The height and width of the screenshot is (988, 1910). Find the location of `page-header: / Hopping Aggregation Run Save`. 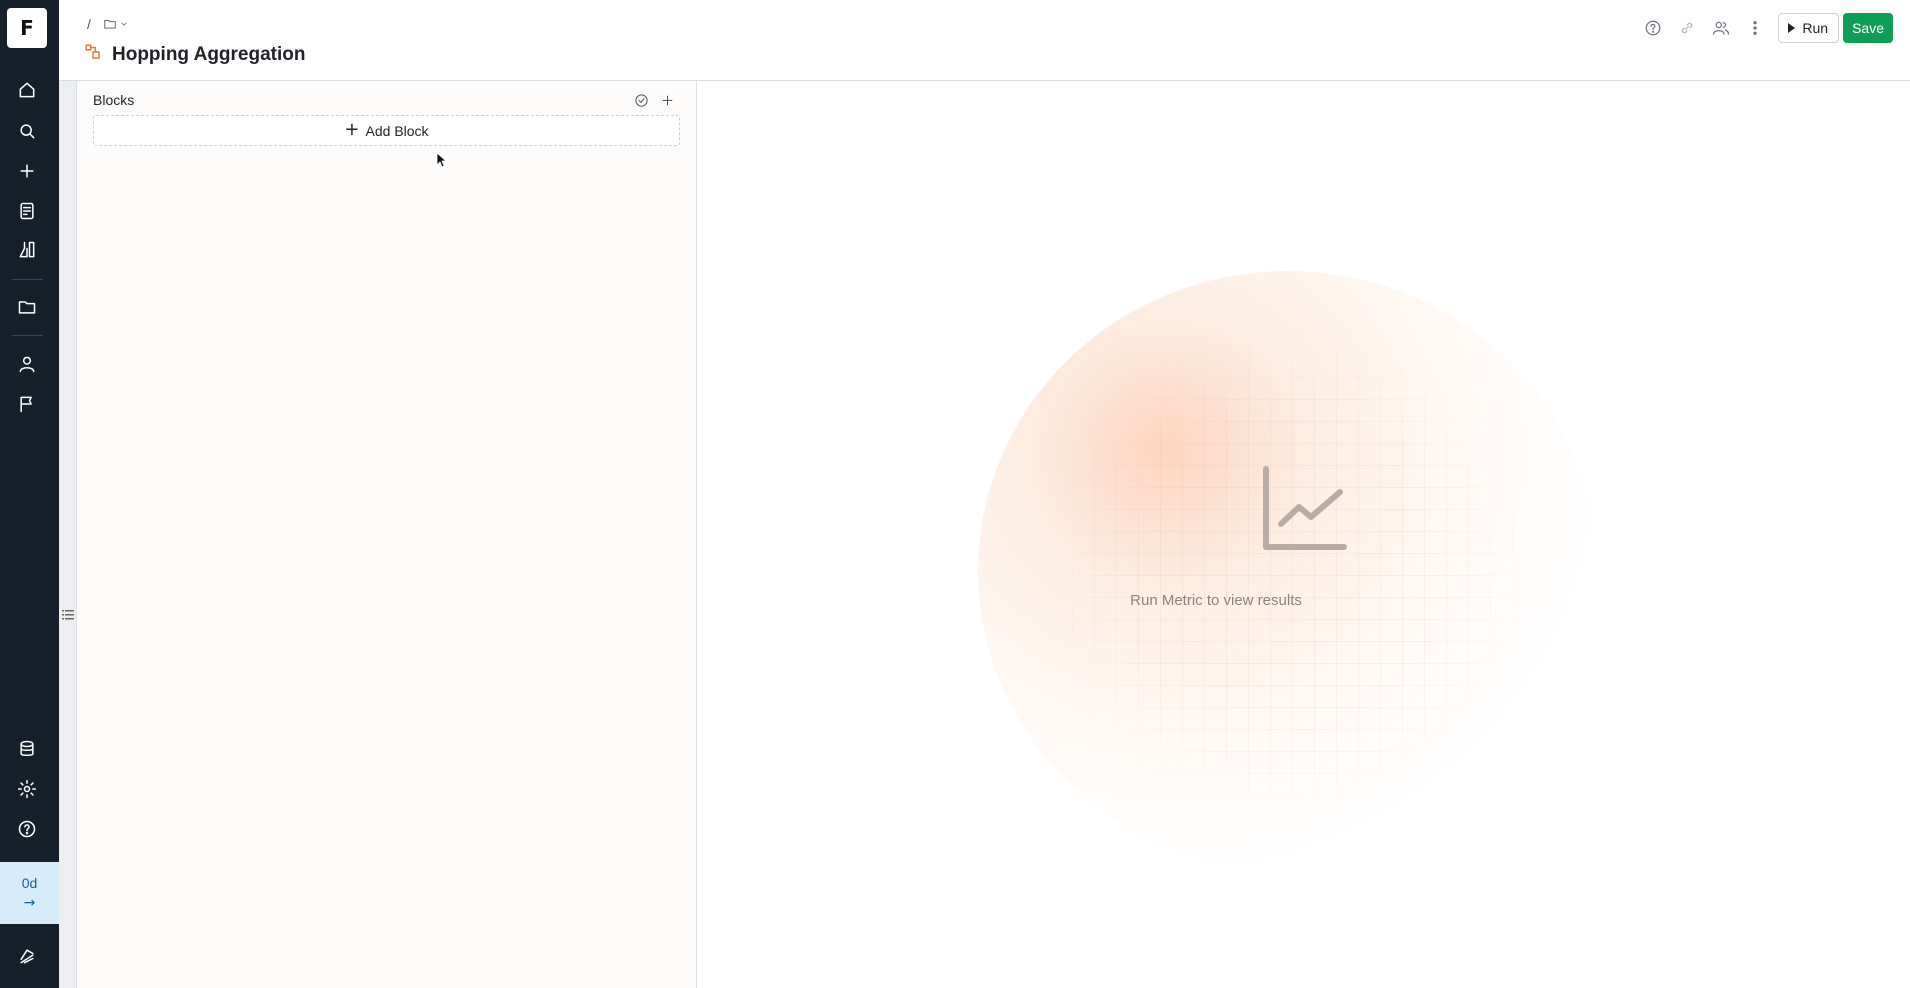

page-header: / Hopping Aggregation Run Save is located at coordinates (984, 40).